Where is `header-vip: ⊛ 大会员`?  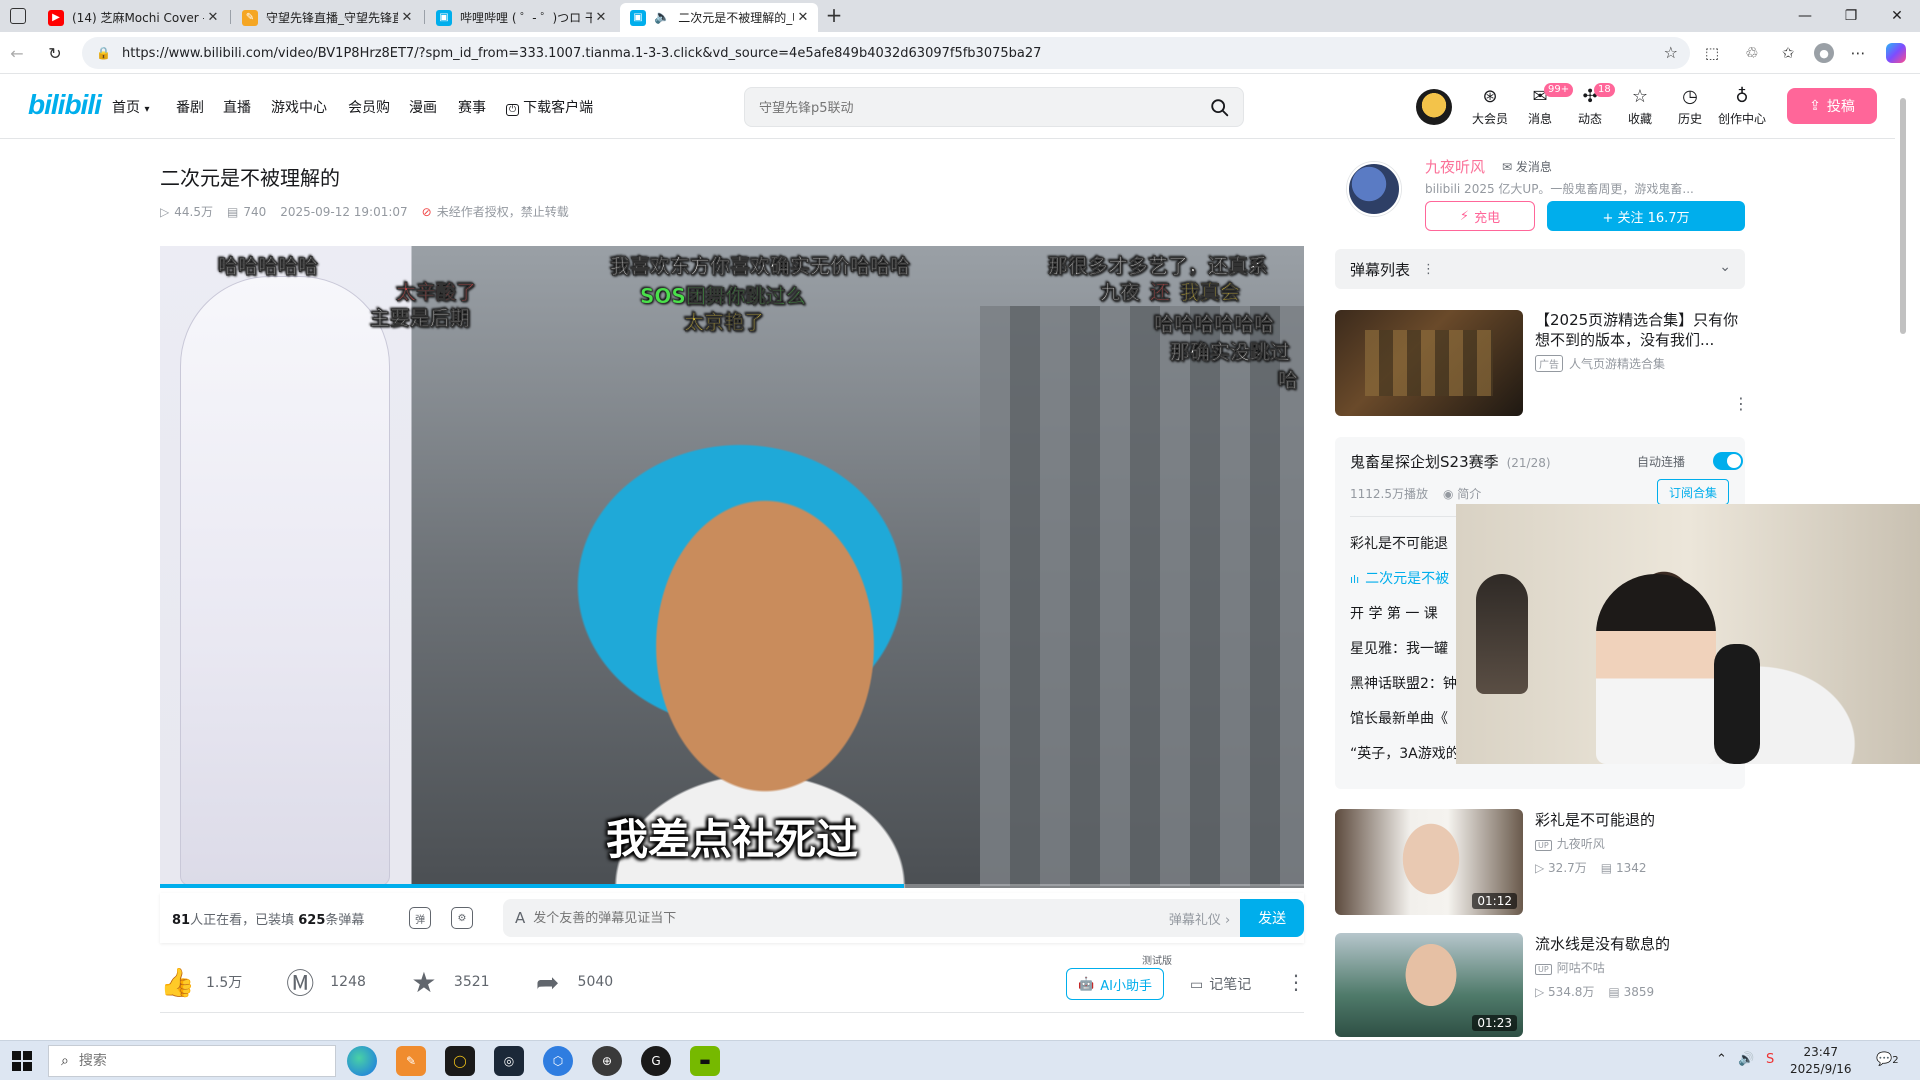 header-vip: ⊛ 大会员 is located at coordinates (1490, 108).